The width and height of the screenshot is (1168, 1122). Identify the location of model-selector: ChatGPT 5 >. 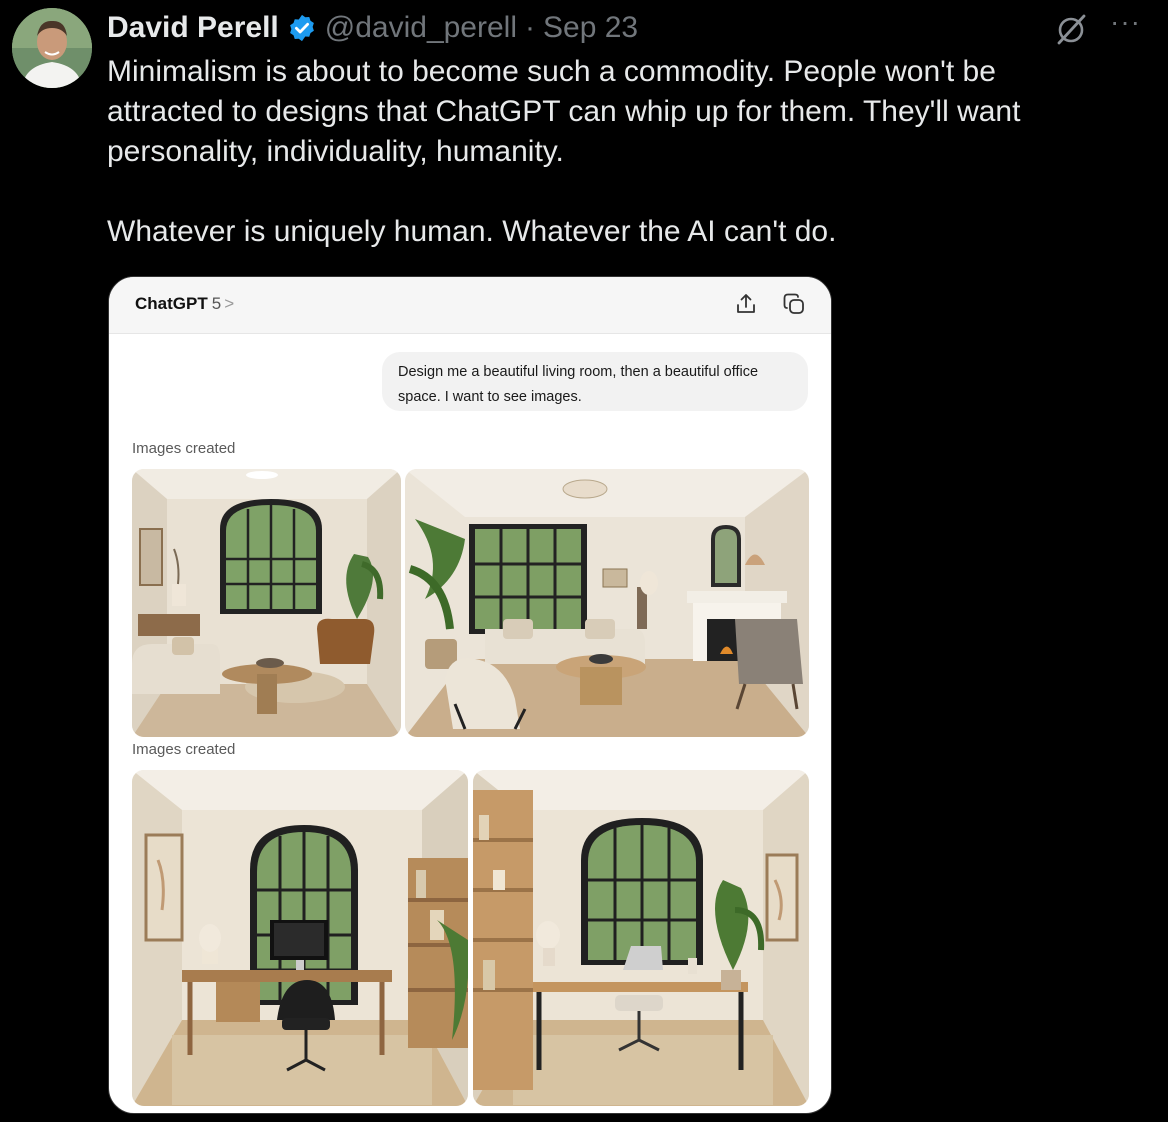
(184, 304).